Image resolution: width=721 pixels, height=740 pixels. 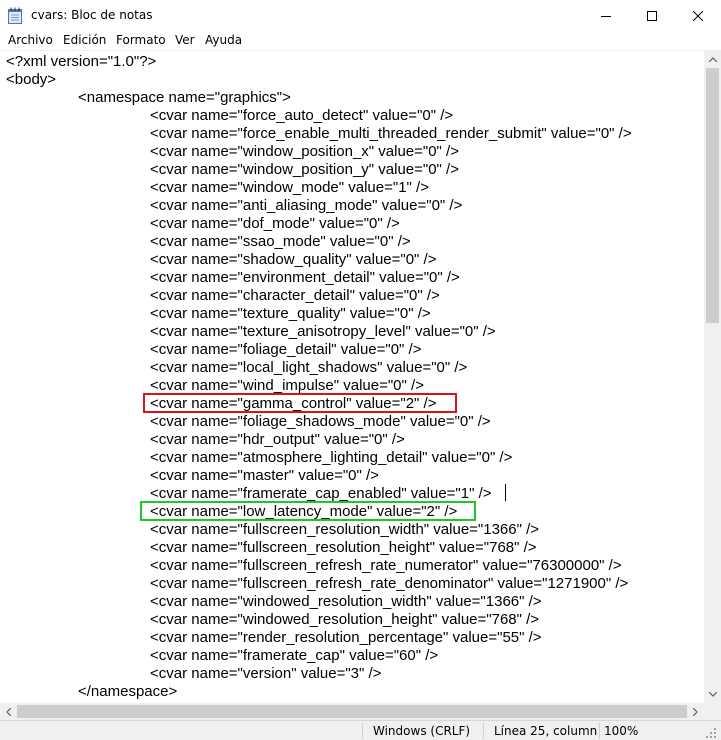 What do you see at coordinates (30, 40) in the screenshot?
I see `menu-archivo: Archivo` at bounding box center [30, 40].